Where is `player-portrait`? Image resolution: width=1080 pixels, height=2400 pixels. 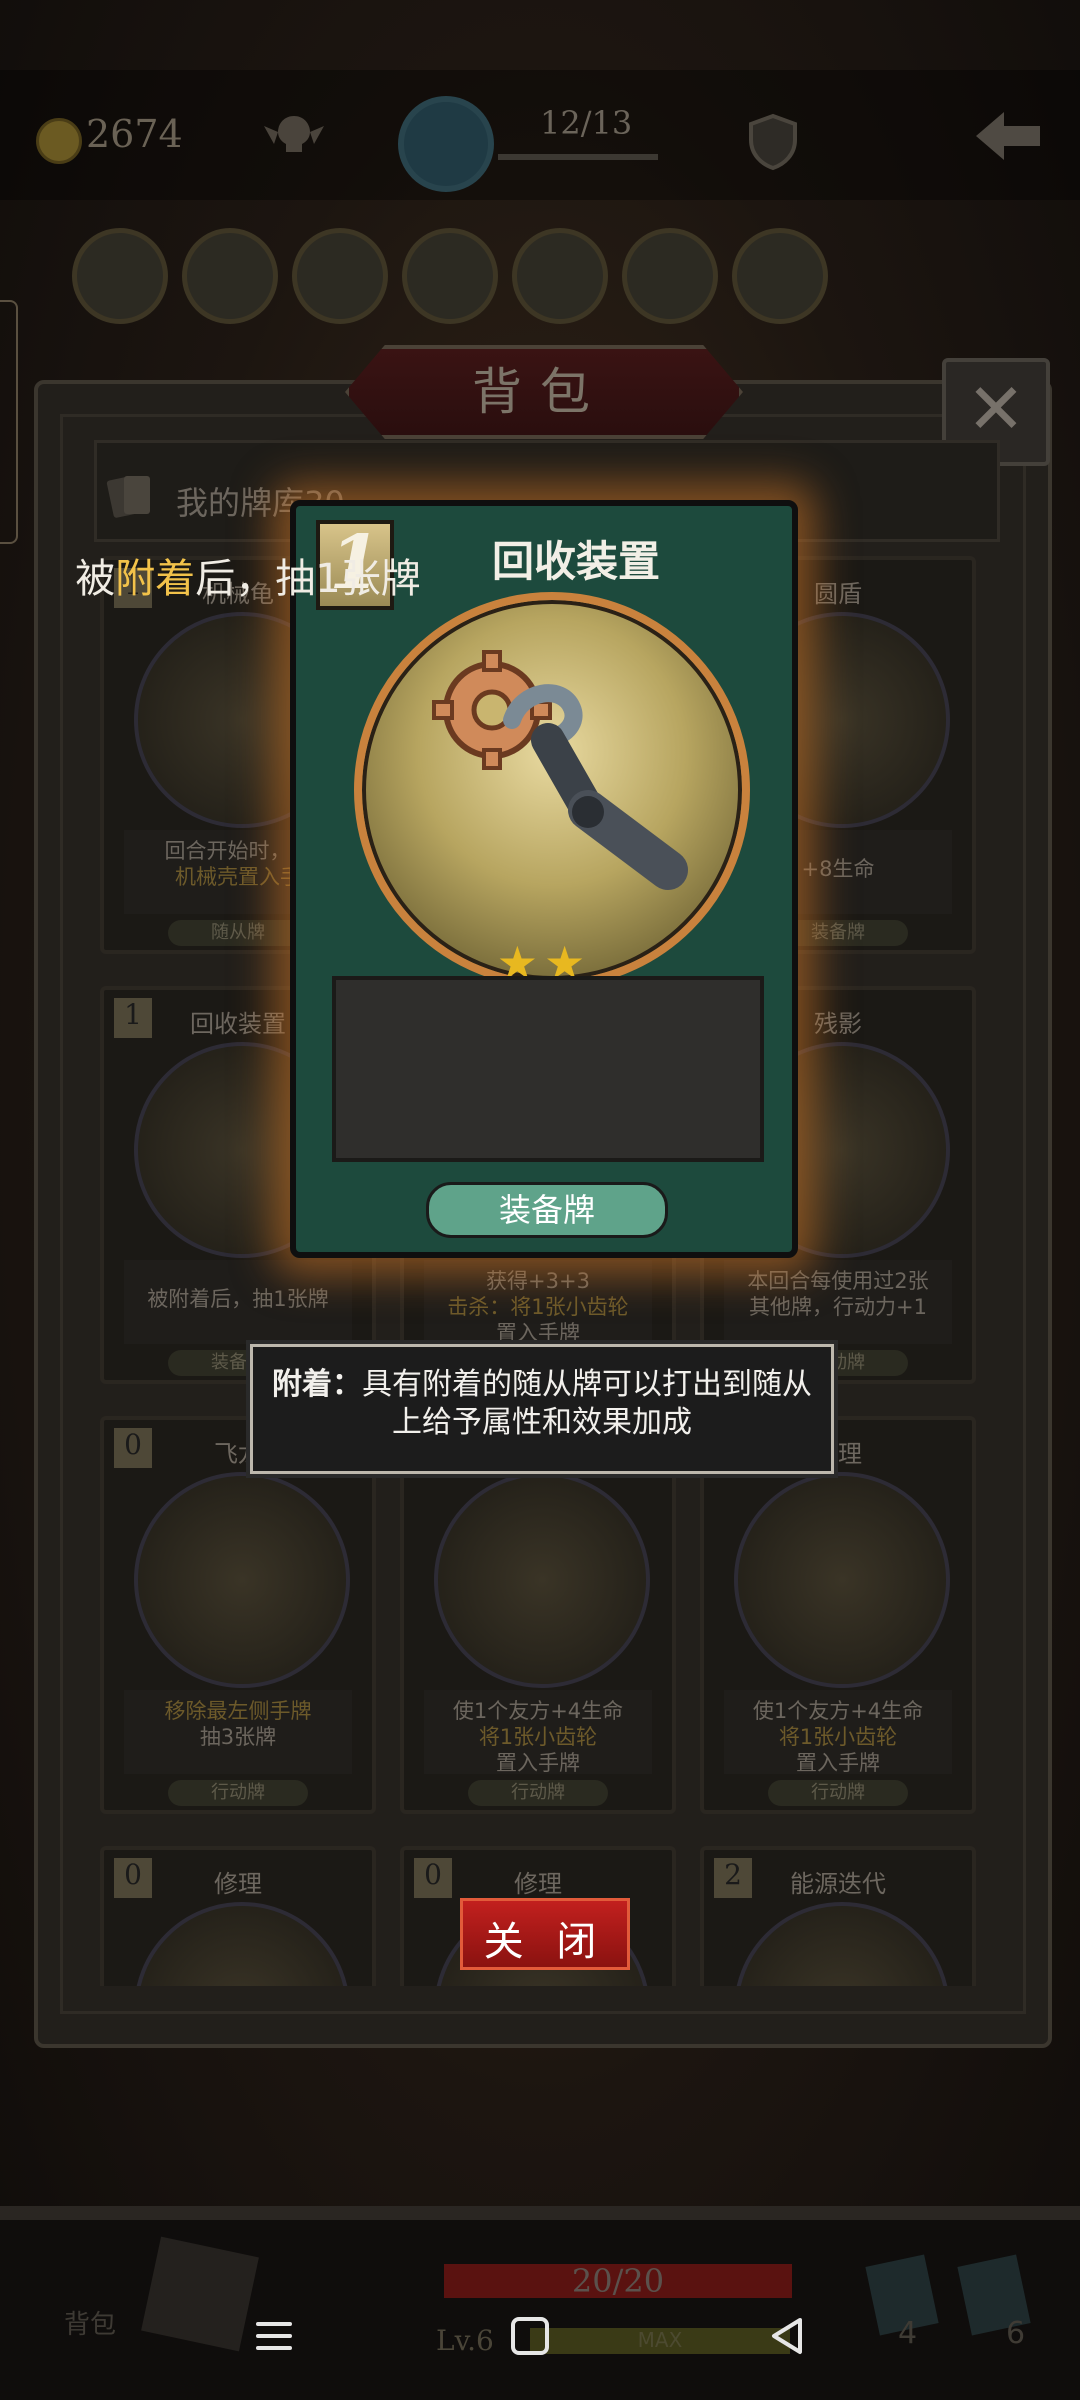 player-portrait is located at coordinates (446, 144).